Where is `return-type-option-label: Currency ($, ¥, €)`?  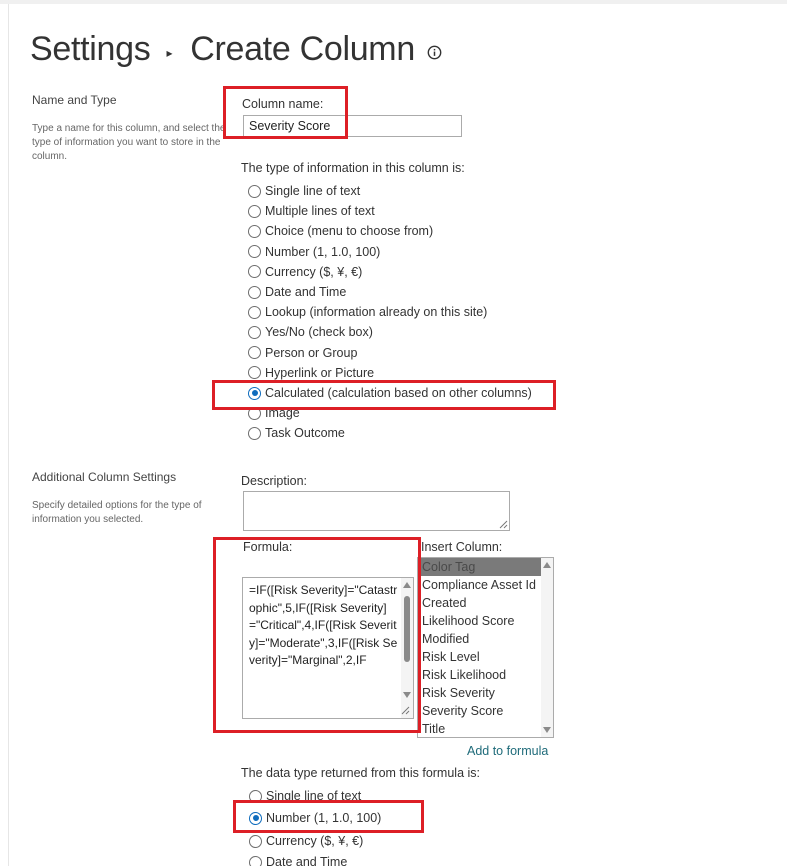
return-type-option-label: Currency ($, ¥, €) is located at coordinates (315, 841).